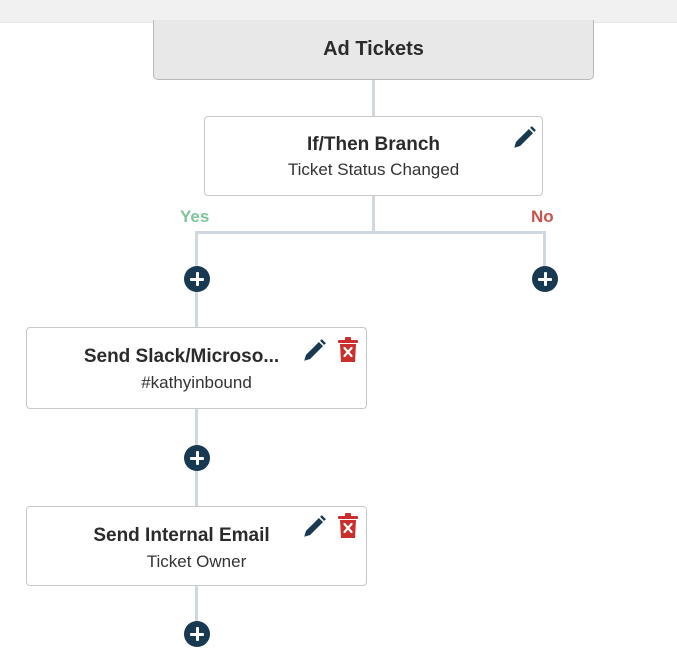 This screenshot has width=677, height=648. I want to click on add-step-after-slack-button, so click(197, 458).